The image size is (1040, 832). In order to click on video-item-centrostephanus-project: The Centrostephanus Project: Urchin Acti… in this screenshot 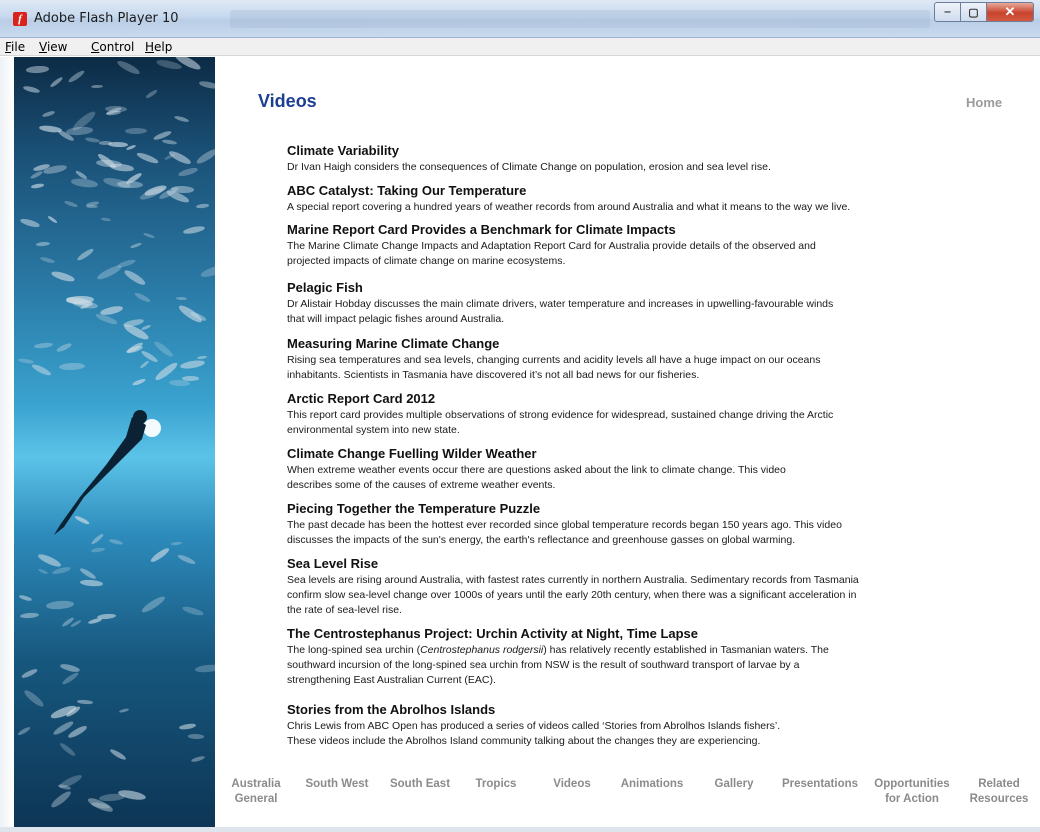, I will do `click(627, 657)`.